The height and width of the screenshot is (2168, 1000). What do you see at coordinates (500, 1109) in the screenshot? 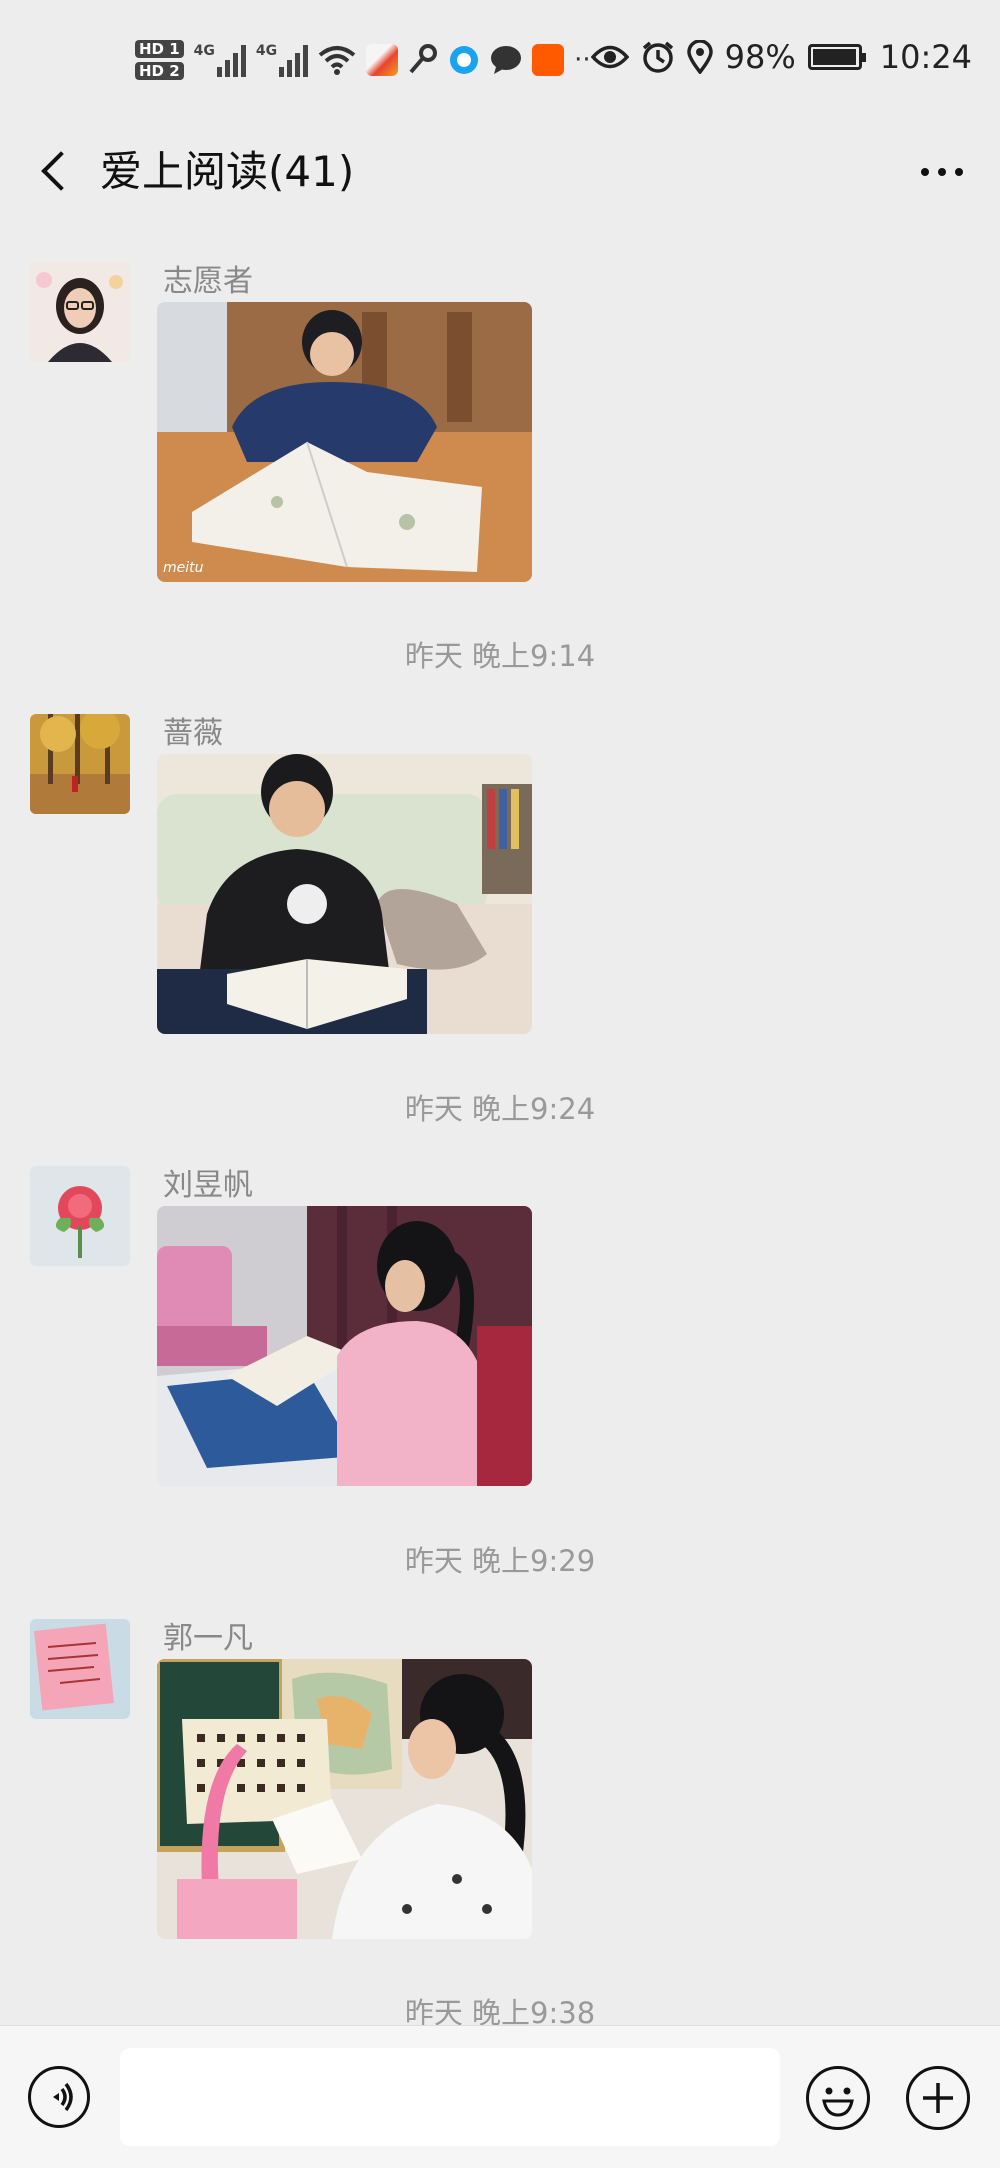
I see `message-timestamp: 昨天 晚上9:24` at bounding box center [500, 1109].